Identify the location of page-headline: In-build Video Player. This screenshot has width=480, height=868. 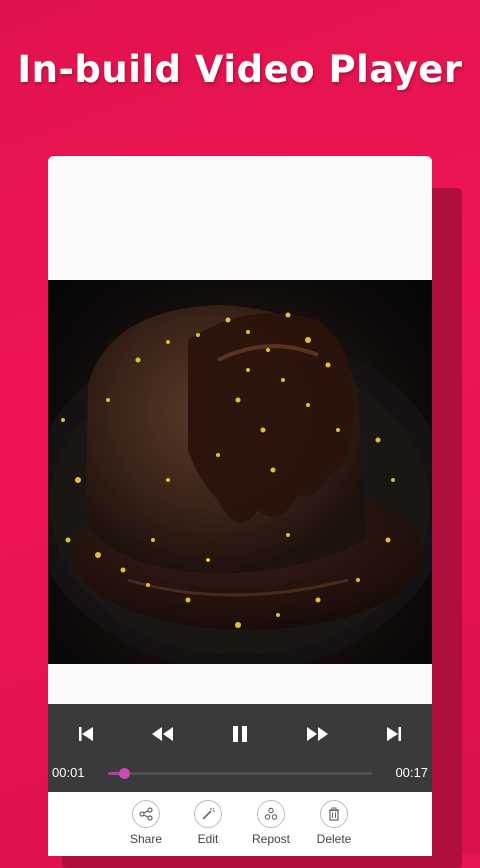
(240, 69).